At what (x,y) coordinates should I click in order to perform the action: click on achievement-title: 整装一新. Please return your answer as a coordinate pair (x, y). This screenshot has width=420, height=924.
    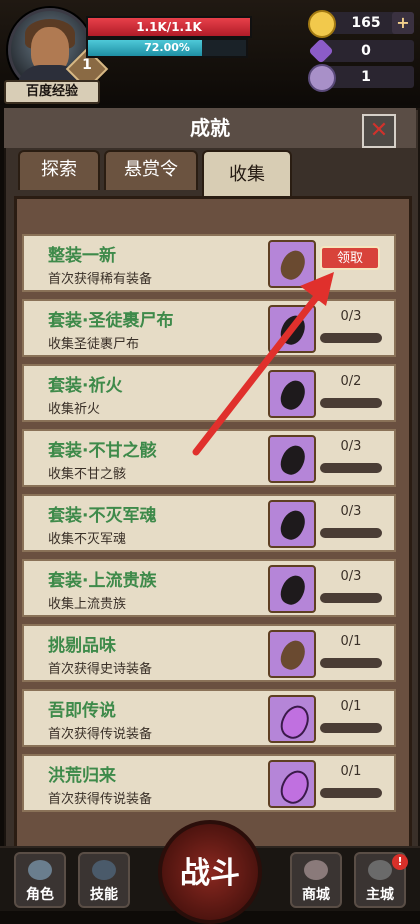
    Looking at the image, I should click on (82, 256).